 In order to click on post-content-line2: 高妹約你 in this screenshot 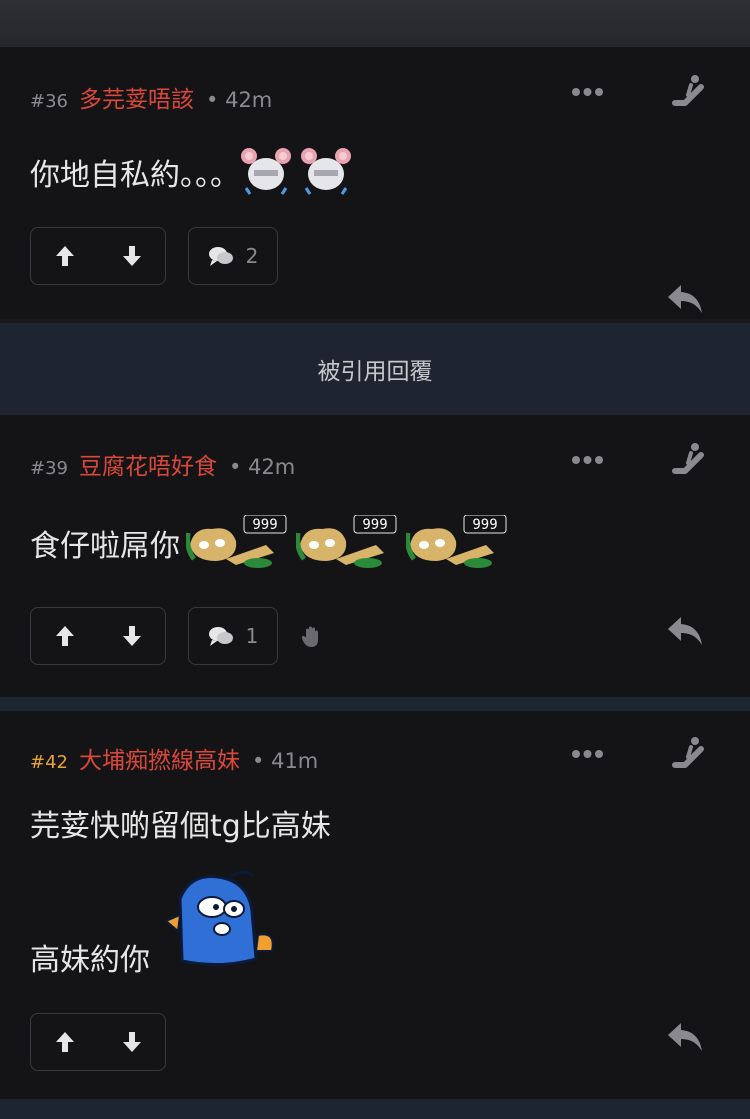, I will do `click(90, 957)`.